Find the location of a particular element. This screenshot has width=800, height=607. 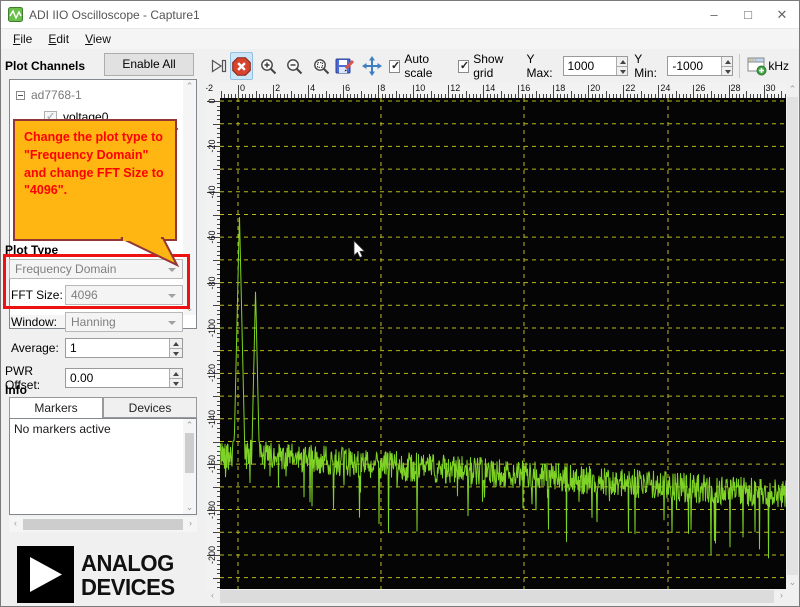

plot-horizontal-scrollbar: ‹ › is located at coordinates (497, 596).